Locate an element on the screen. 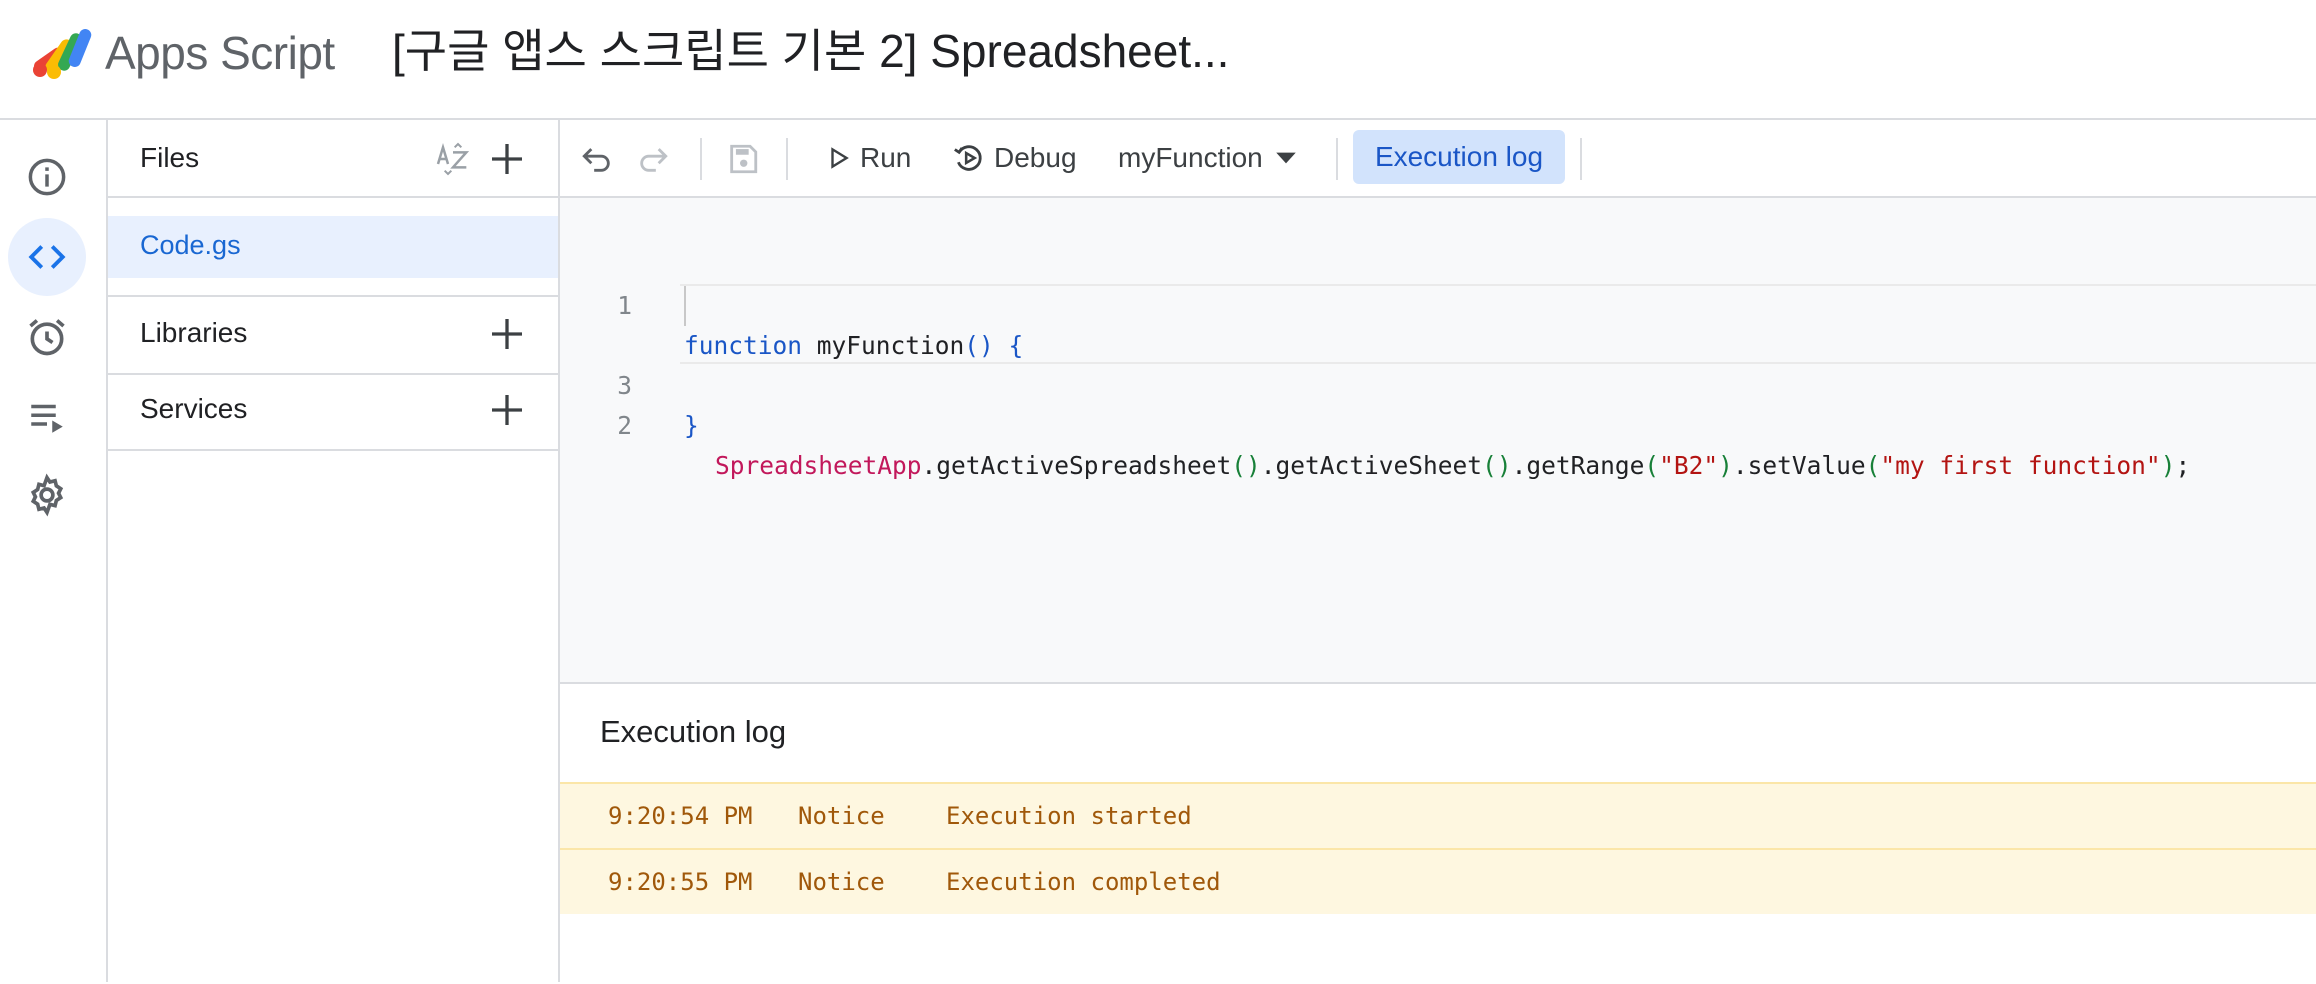  libraries-section: Libraries is located at coordinates (333, 335).